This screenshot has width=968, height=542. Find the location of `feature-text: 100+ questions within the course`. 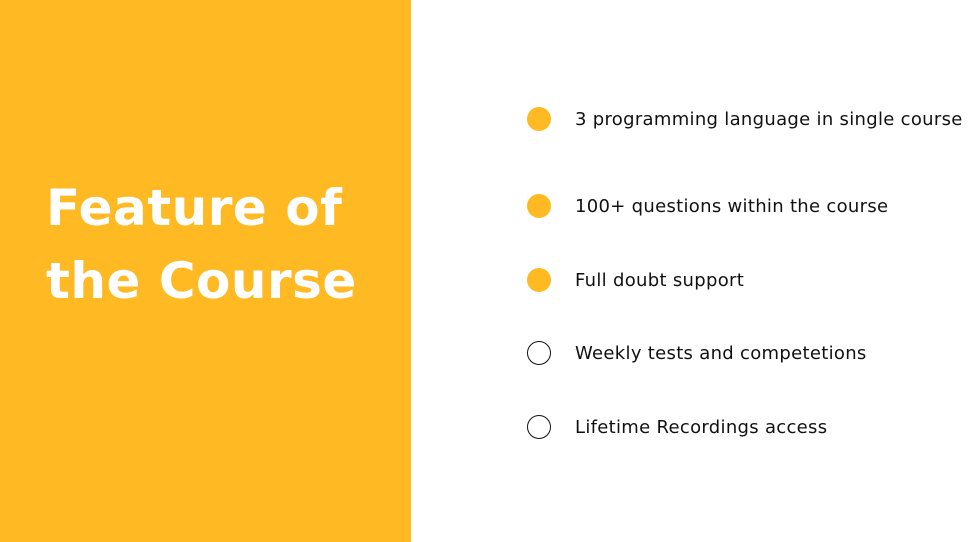

feature-text: 100+ questions within the course is located at coordinates (732, 206).